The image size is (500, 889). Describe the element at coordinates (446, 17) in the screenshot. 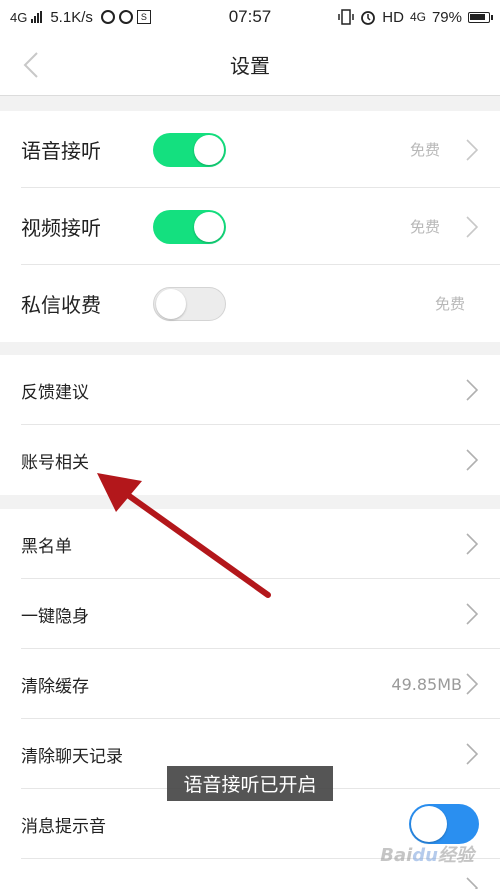

I see `battery-percent: 79%` at that location.